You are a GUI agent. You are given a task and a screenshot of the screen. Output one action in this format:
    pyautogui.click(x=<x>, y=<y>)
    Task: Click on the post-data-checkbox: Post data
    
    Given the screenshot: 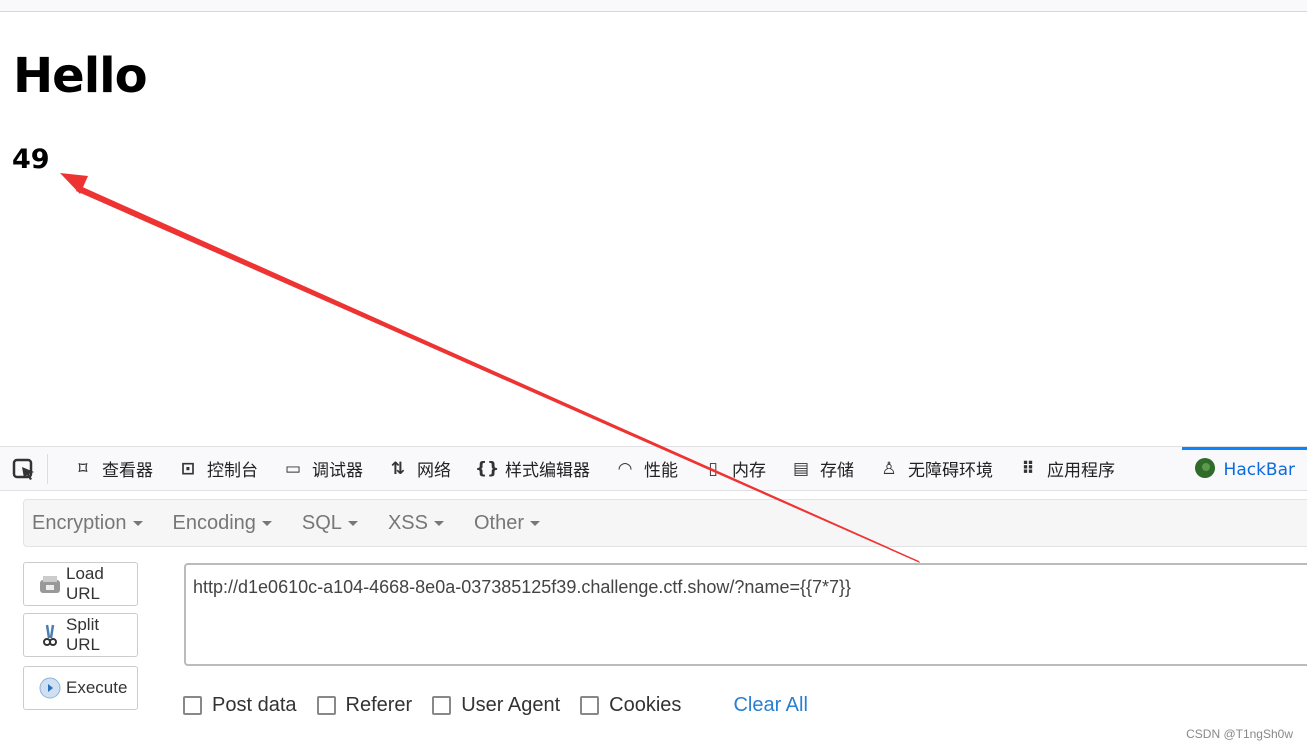 What is the action you would take?
    pyautogui.click(x=240, y=705)
    